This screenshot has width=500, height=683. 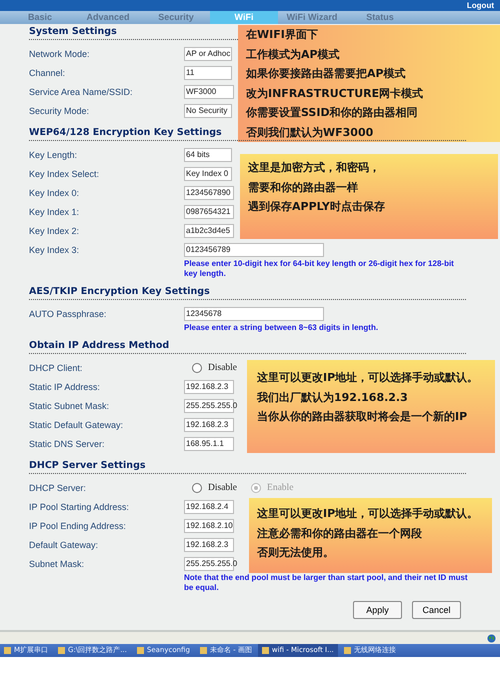 What do you see at coordinates (480, 5) in the screenshot?
I see `logout-link: Logout` at bounding box center [480, 5].